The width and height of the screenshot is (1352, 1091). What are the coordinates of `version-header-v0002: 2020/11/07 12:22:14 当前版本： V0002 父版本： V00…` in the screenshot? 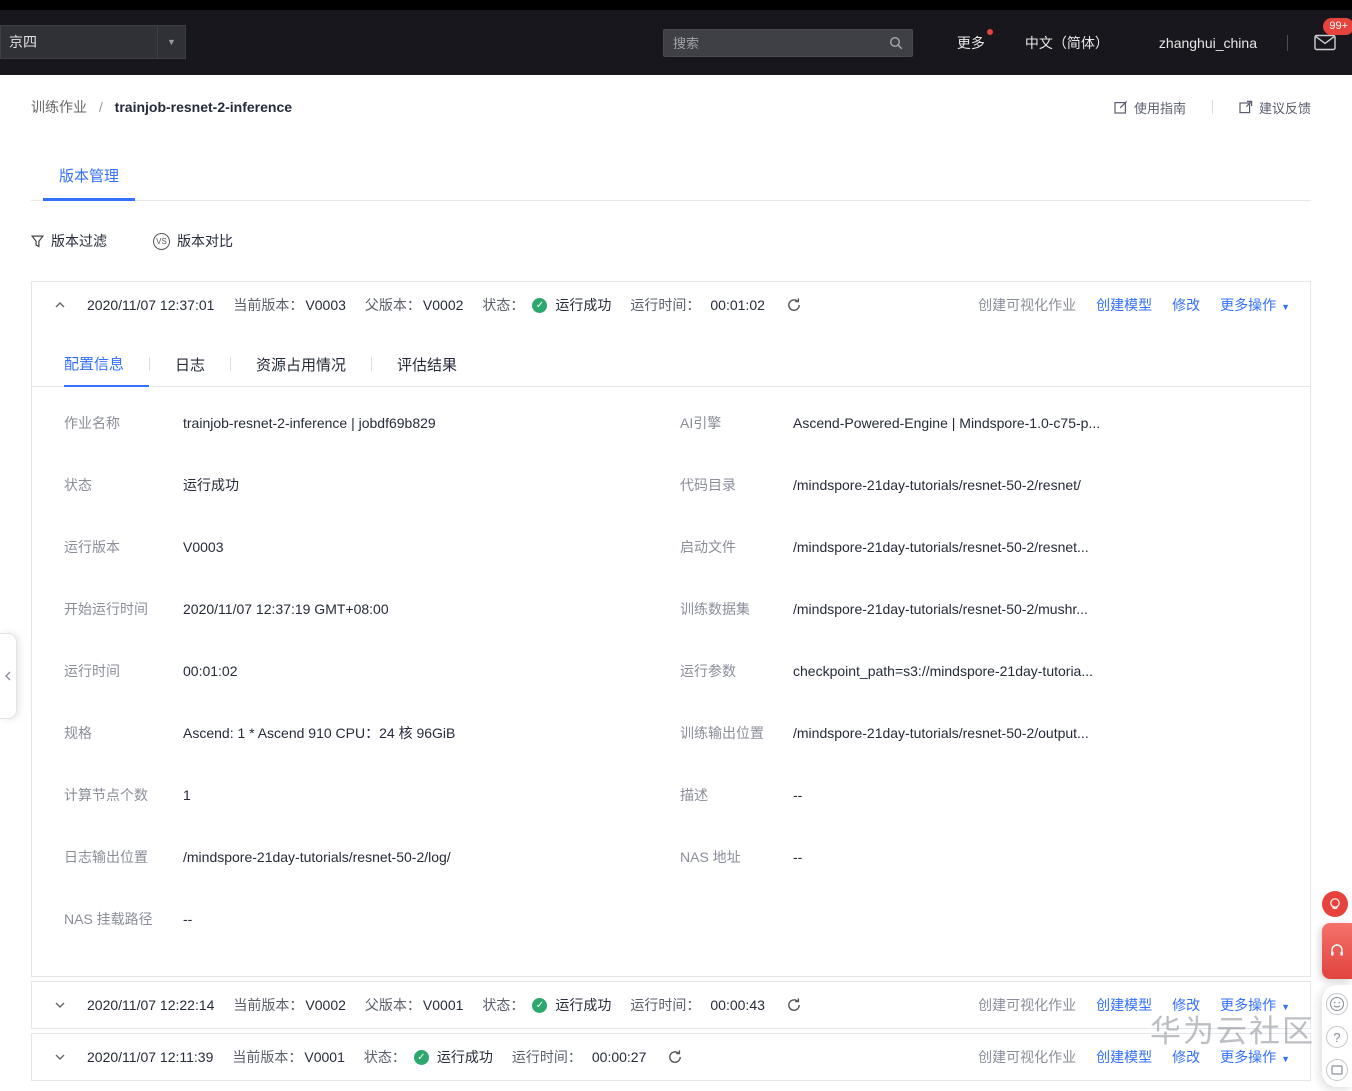 It's located at (671, 1005).